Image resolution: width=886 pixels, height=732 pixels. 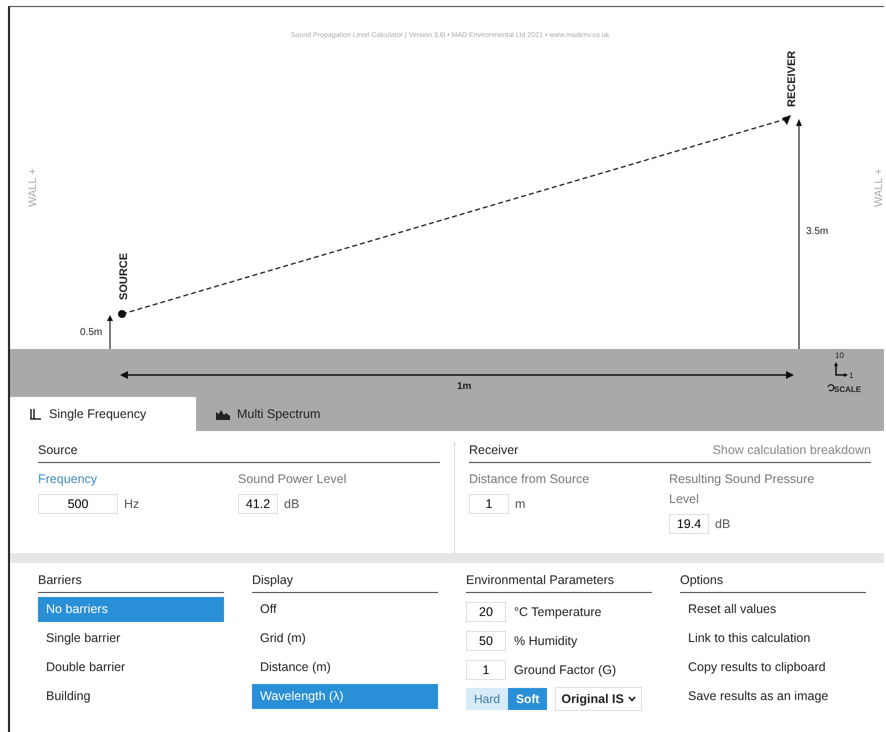 I want to click on field-label: Resulting Sound Pressure Level, so click(x=742, y=489).